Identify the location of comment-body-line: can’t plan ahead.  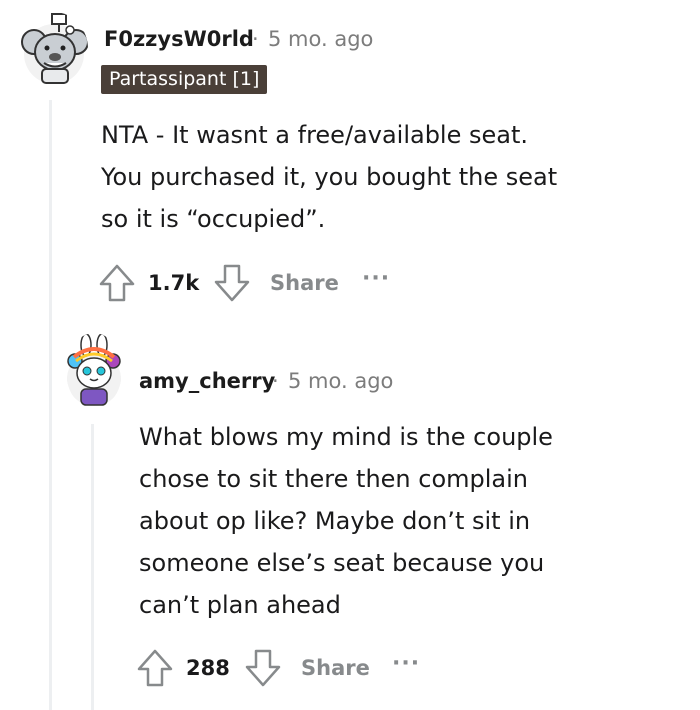
(240, 605).